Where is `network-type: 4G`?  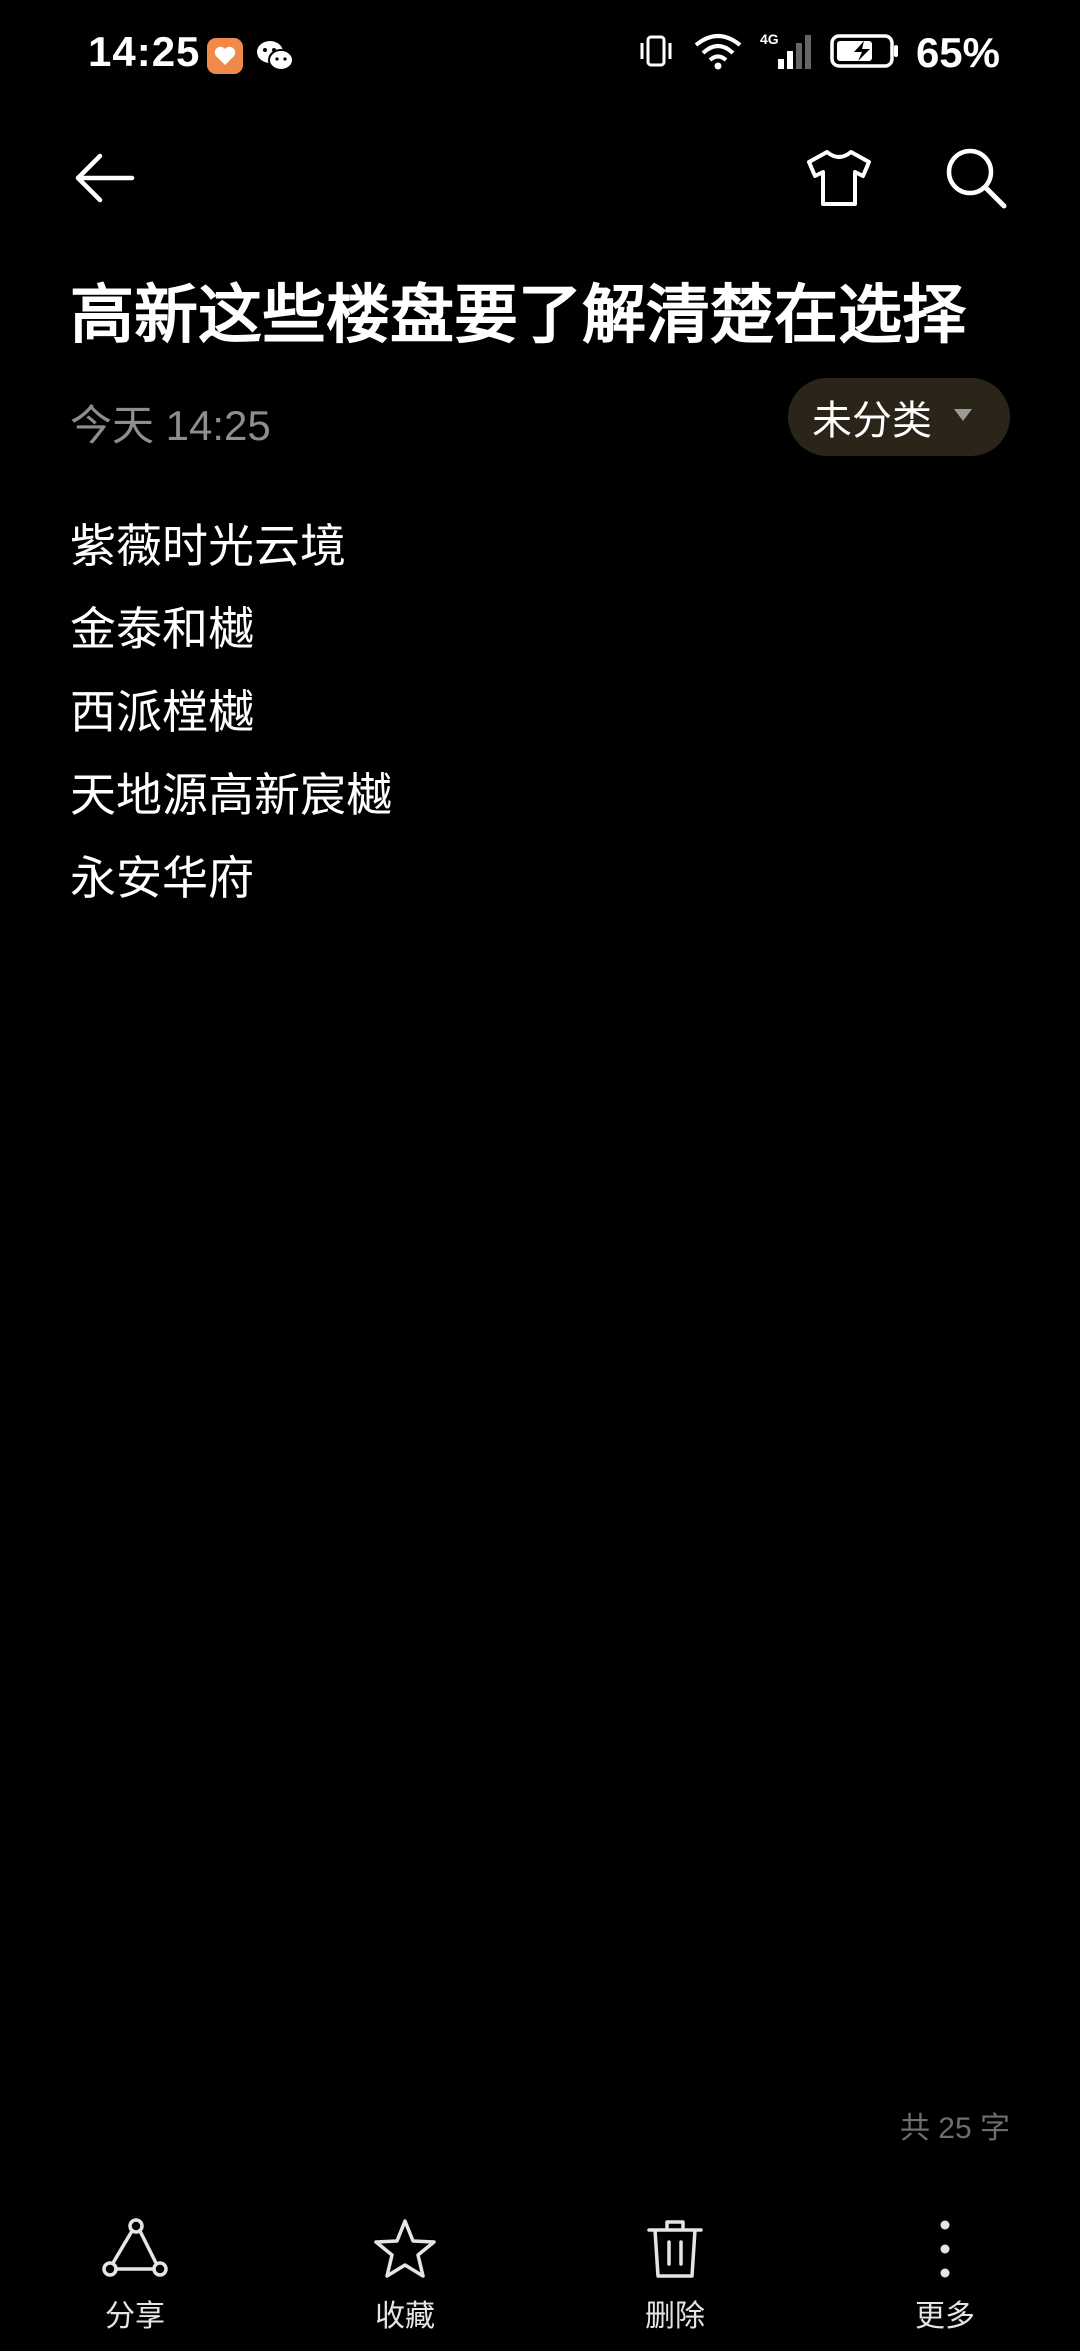 network-type: 4G is located at coordinates (769, 39).